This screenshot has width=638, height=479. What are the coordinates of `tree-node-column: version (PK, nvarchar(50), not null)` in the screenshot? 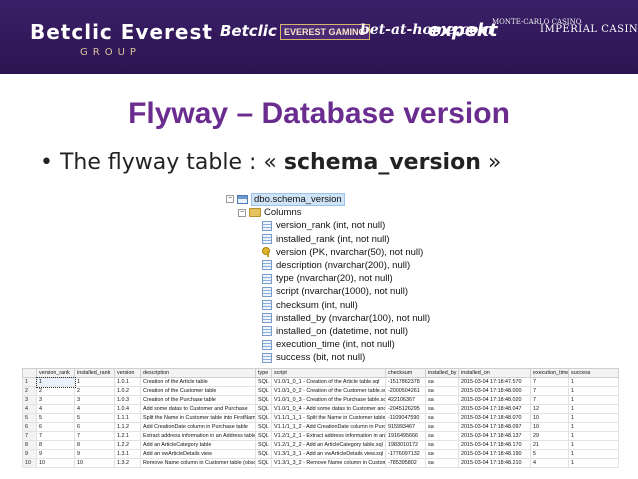 It's located at (326, 252).